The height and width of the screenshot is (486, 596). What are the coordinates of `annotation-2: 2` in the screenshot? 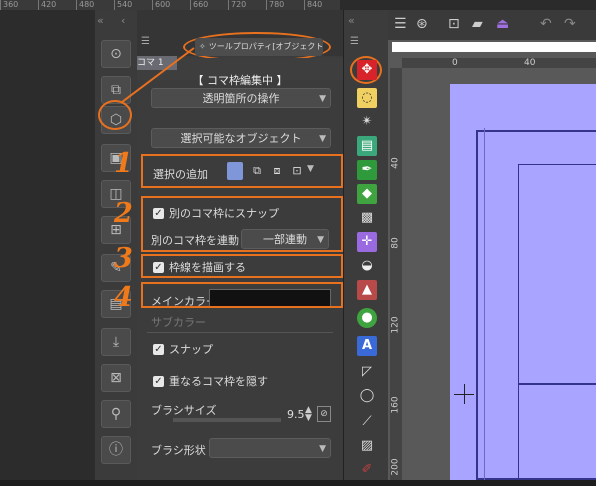 It's located at (123, 213).